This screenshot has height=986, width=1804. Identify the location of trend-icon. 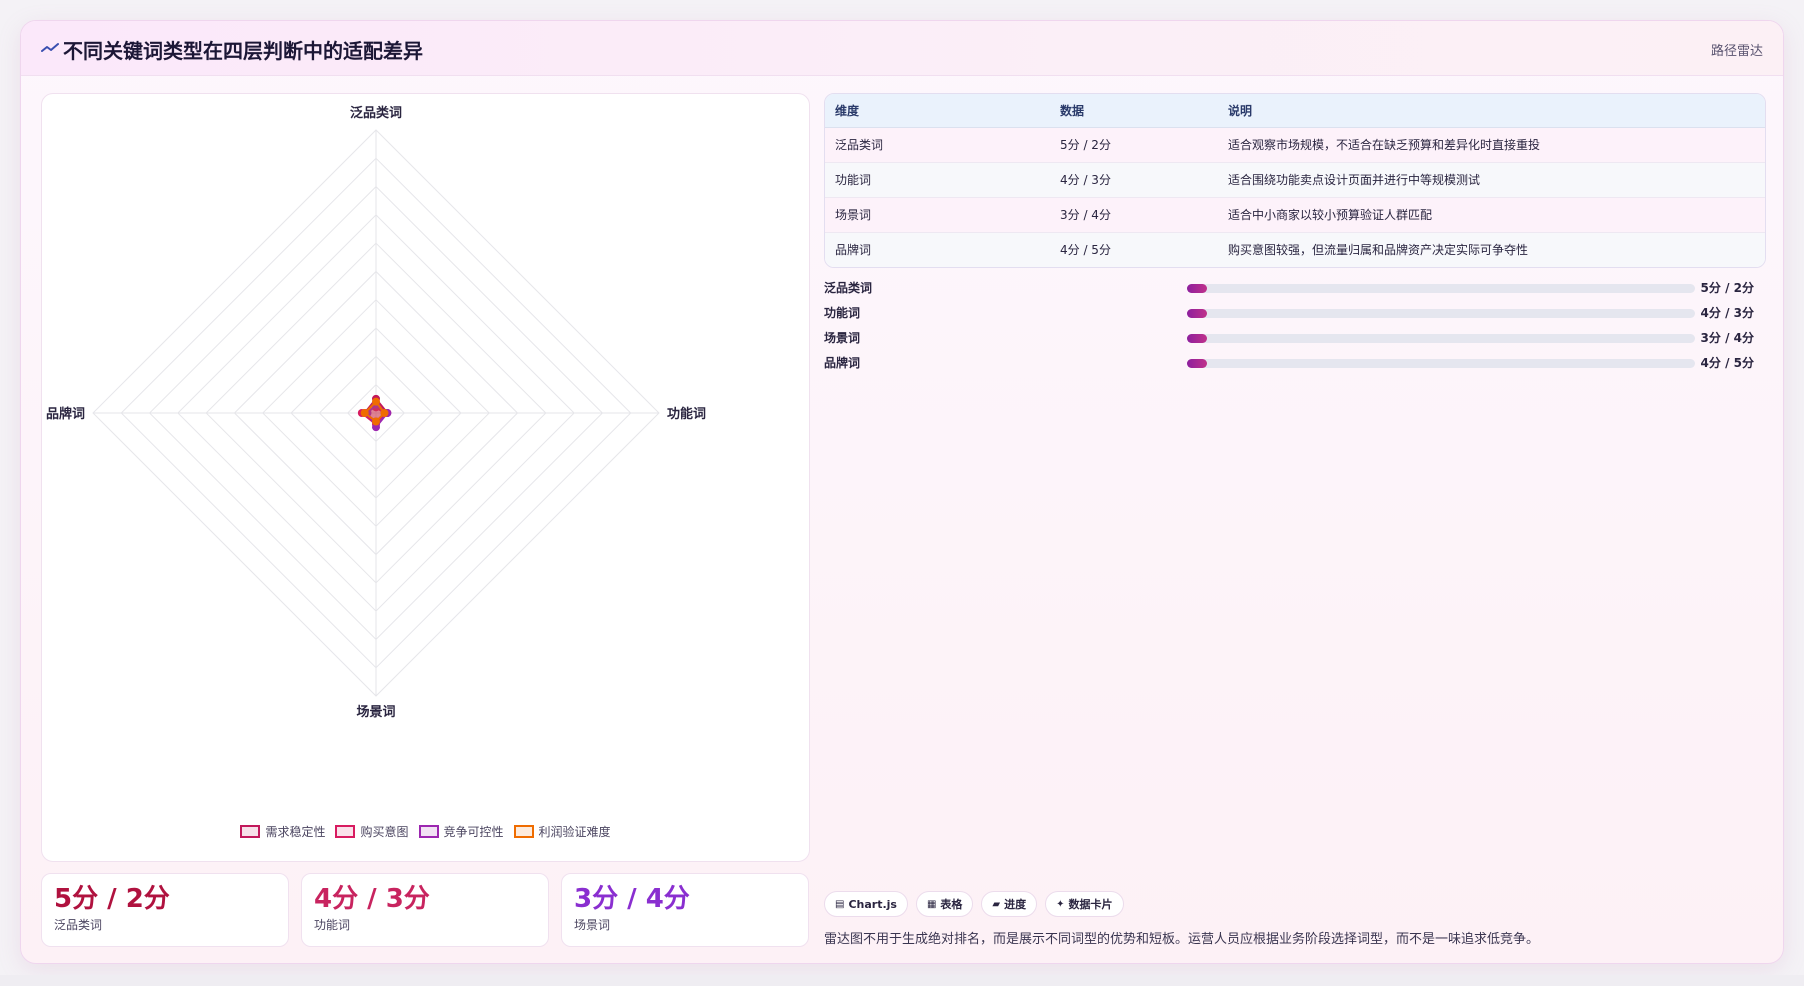
(50, 47).